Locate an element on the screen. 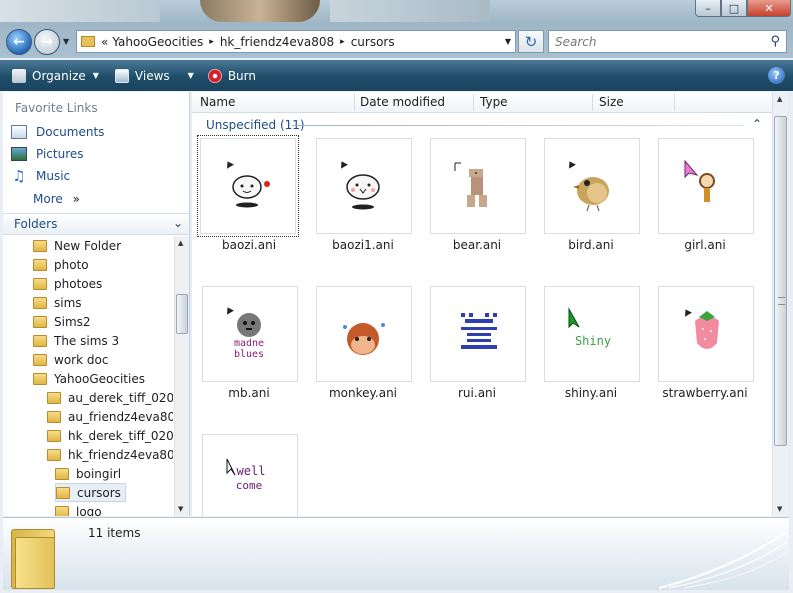 Image resolution: width=793 pixels, height=593 pixels. help-button: ? is located at coordinates (776, 75).